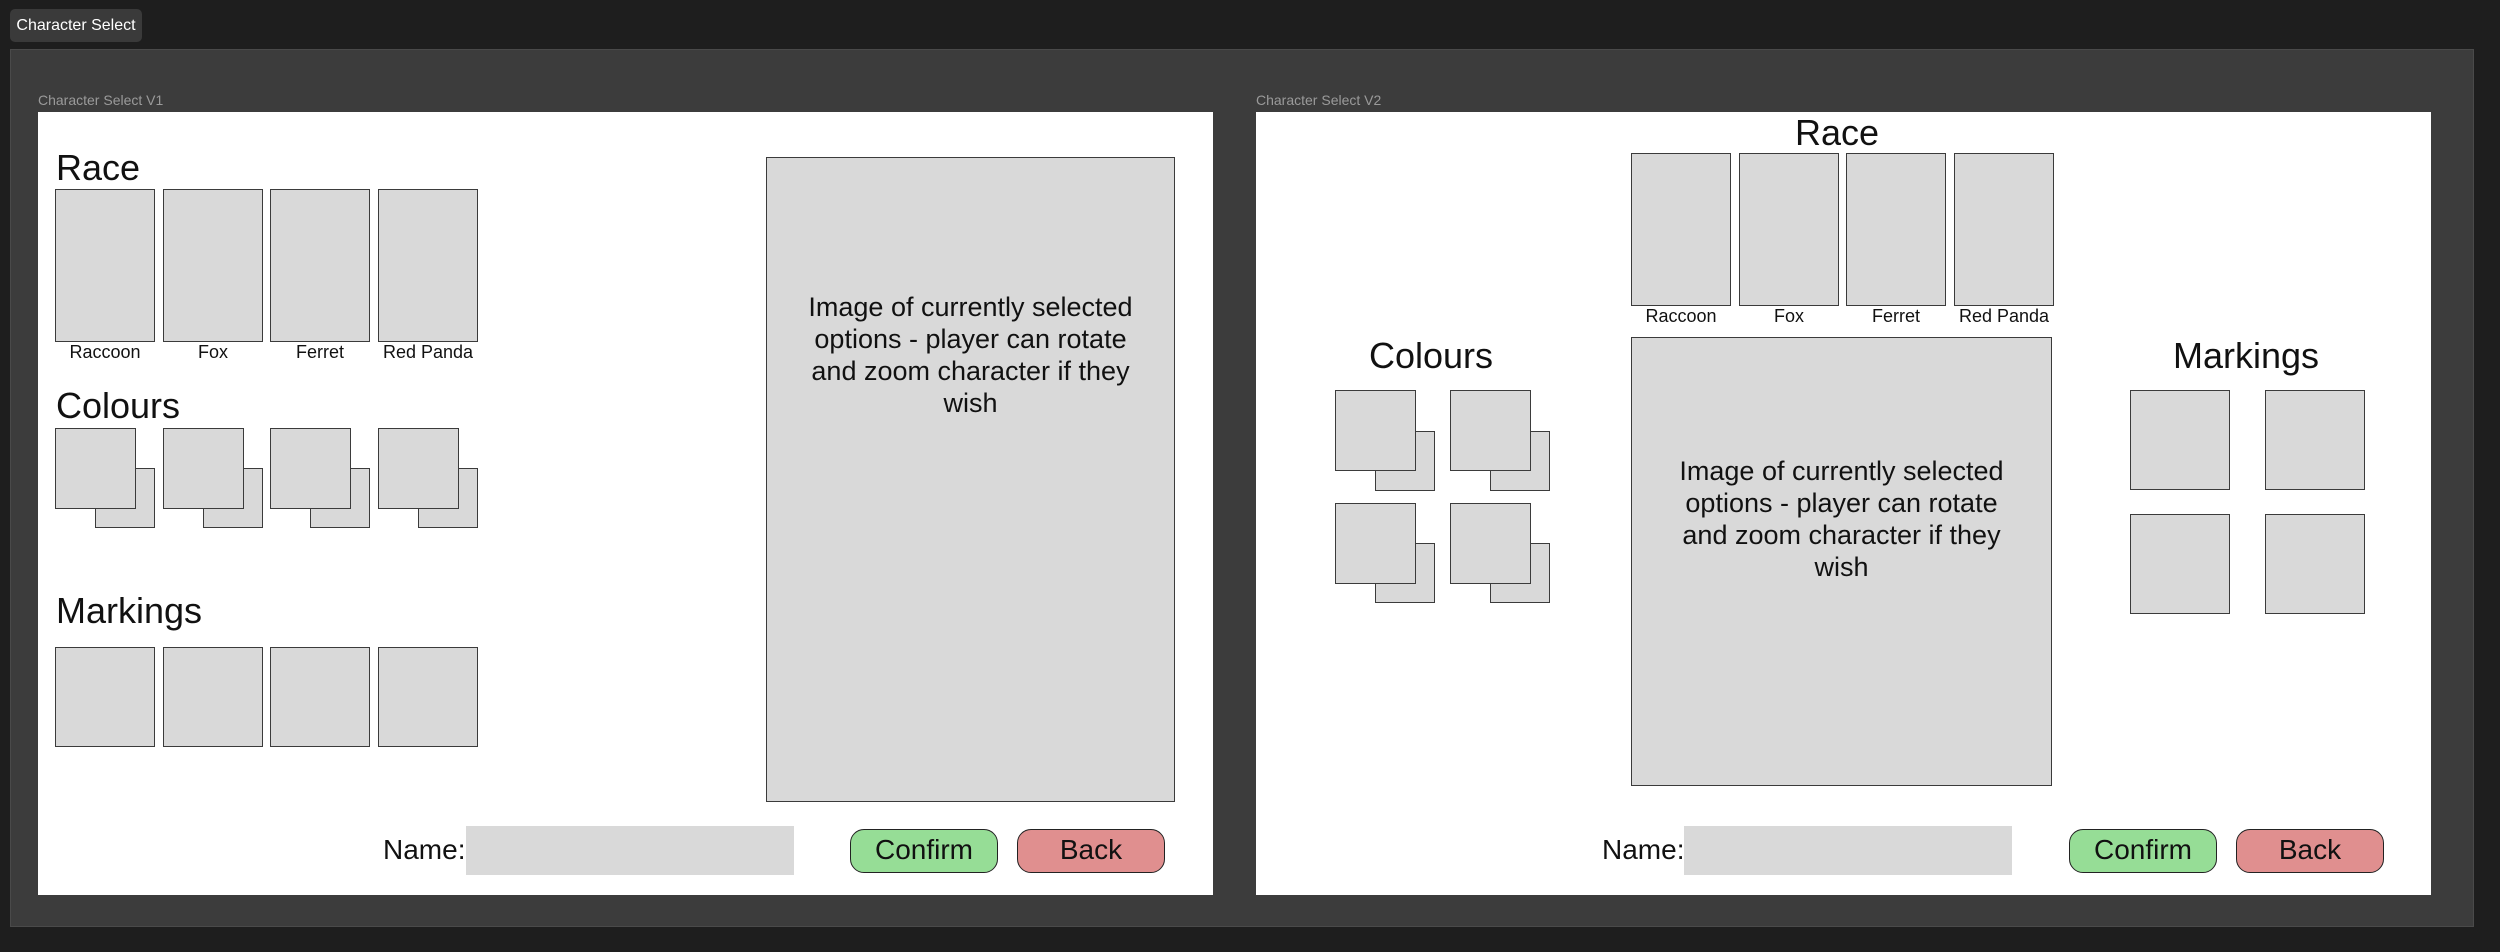 The height and width of the screenshot is (952, 2500). I want to click on frame-label-v2: Character Select V2, so click(1319, 100).